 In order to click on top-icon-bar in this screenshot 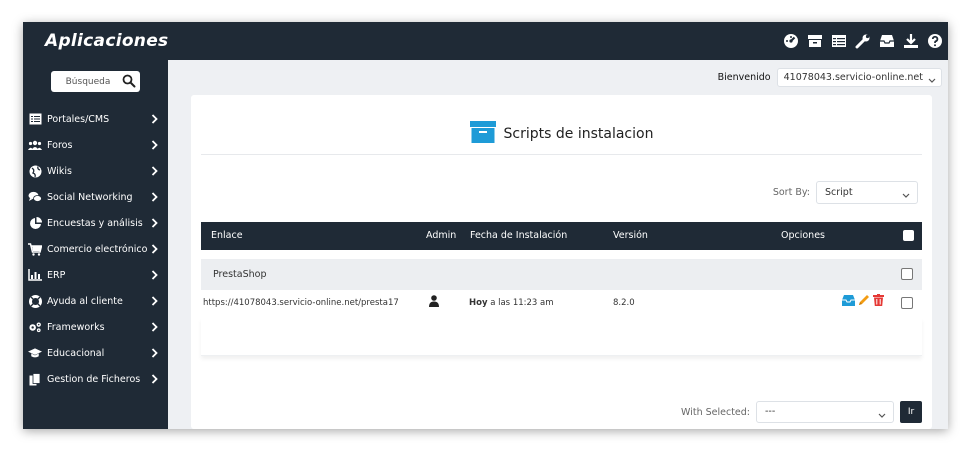, I will do `click(865, 41)`.